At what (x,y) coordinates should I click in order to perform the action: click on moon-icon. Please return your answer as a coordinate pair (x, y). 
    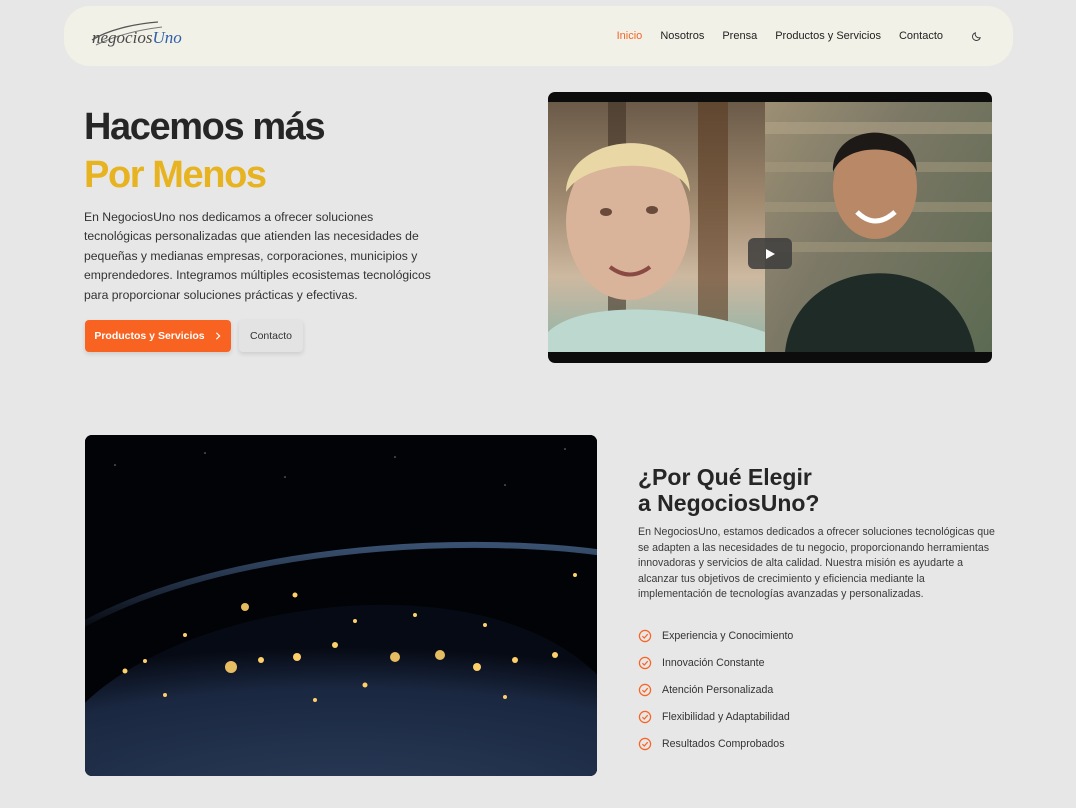
    Looking at the image, I should click on (976, 36).